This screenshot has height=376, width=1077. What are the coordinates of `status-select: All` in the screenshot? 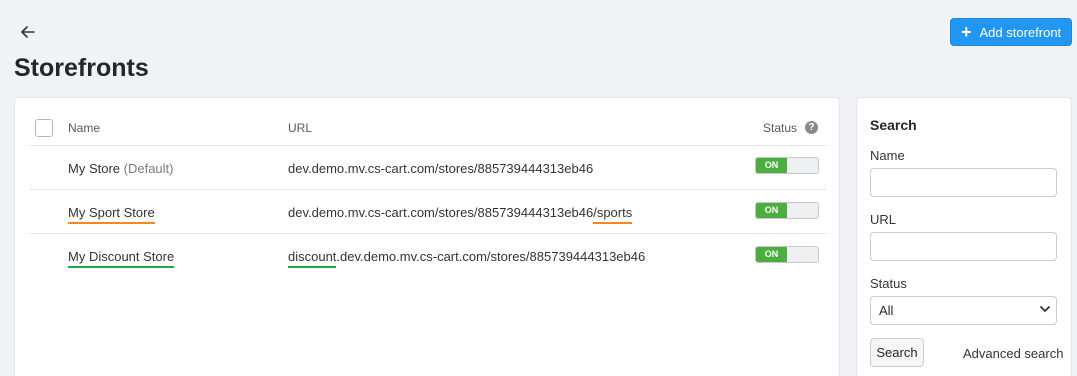 It's located at (963, 310).